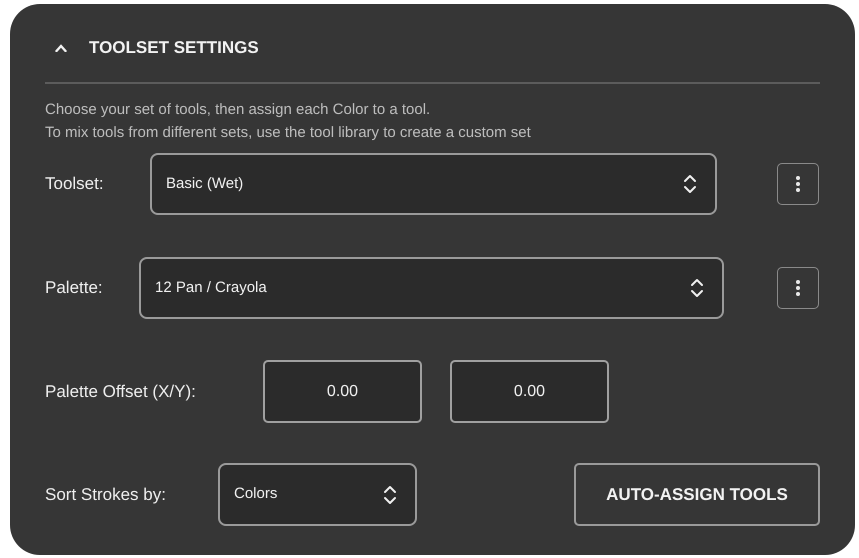  What do you see at coordinates (61, 48) in the screenshot?
I see `chevron-up-icon` at bounding box center [61, 48].